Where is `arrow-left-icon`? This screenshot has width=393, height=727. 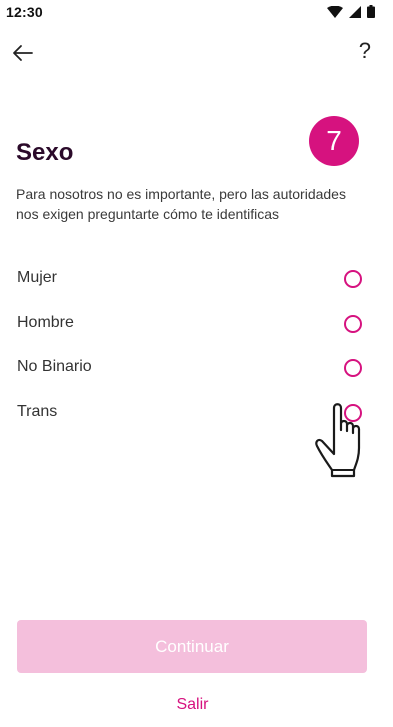 arrow-left-icon is located at coordinates (23, 53).